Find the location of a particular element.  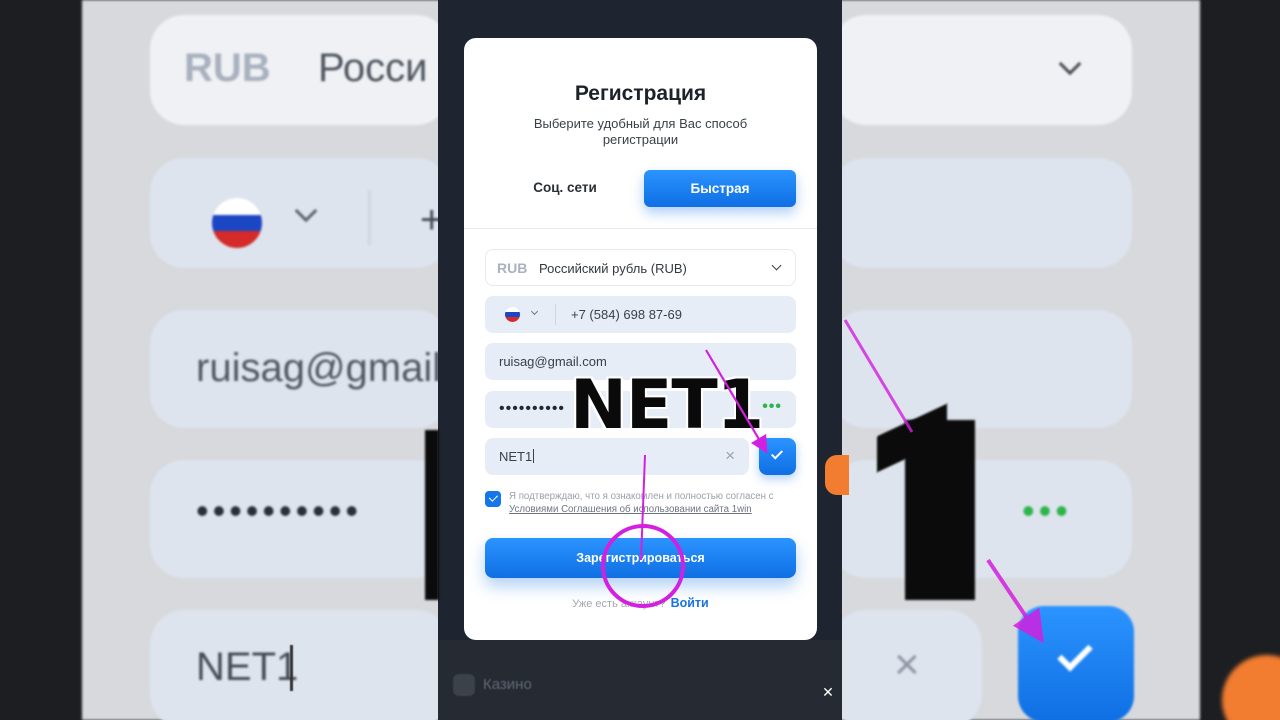

password-strength-icon: ••• is located at coordinates (772, 407).